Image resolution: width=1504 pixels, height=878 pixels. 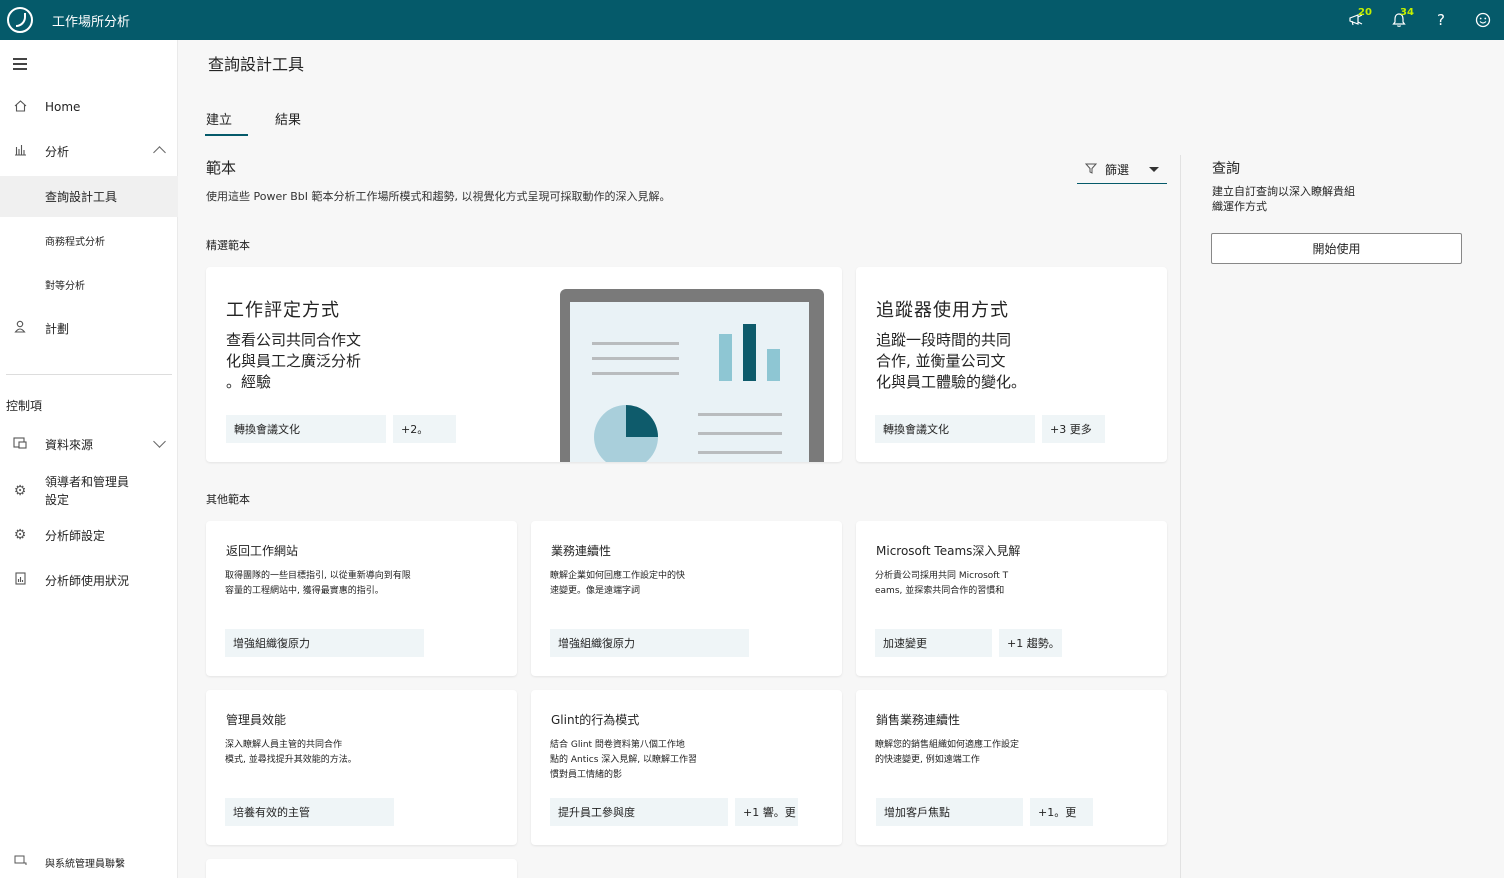 I want to click on card-title: 返回工作網站, so click(x=262, y=551).